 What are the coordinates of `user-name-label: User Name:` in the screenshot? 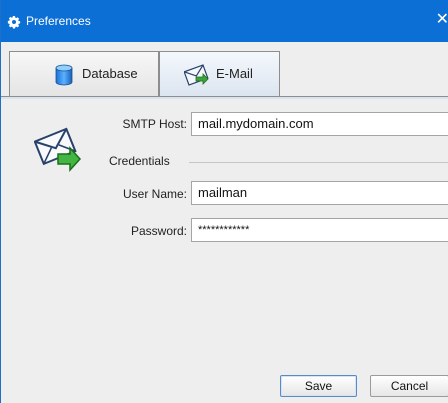 It's located at (154, 194).